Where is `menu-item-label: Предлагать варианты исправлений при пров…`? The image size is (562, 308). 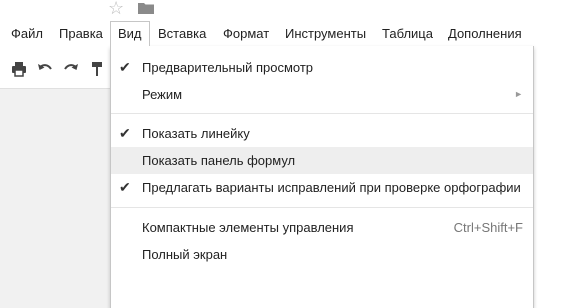
menu-item-label: Предлагать варианты исправлений при пров… is located at coordinates (331, 187).